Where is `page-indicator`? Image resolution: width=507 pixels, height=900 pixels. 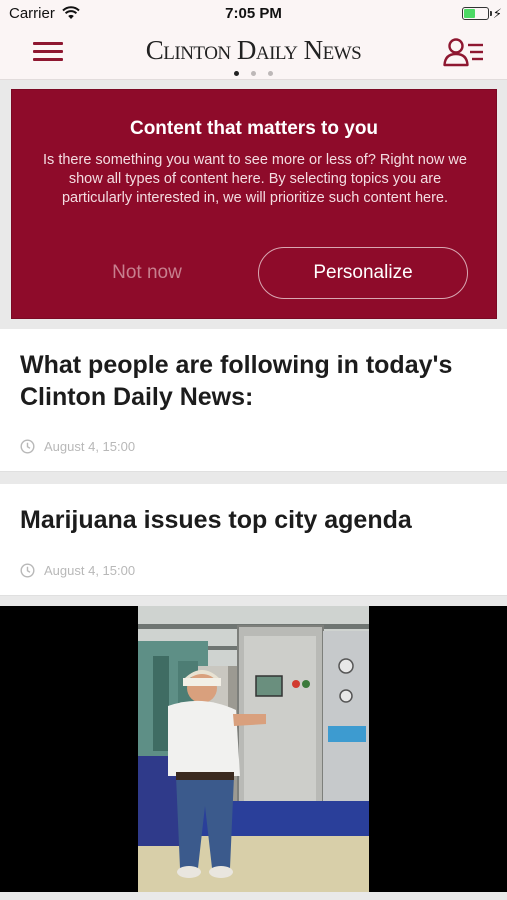
page-indicator is located at coordinates (253, 72).